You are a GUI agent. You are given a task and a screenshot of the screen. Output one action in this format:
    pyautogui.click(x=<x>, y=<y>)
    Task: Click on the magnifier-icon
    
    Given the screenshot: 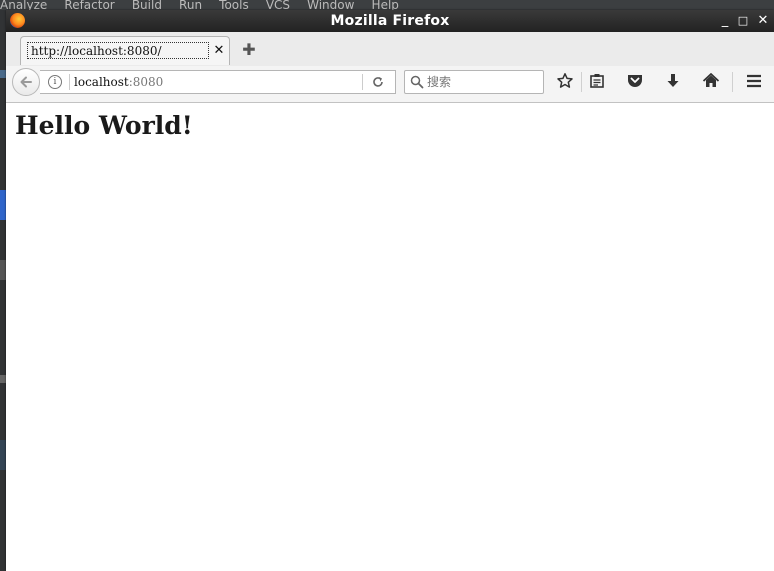 What is the action you would take?
    pyautogui.click(x=417, y=82)
    